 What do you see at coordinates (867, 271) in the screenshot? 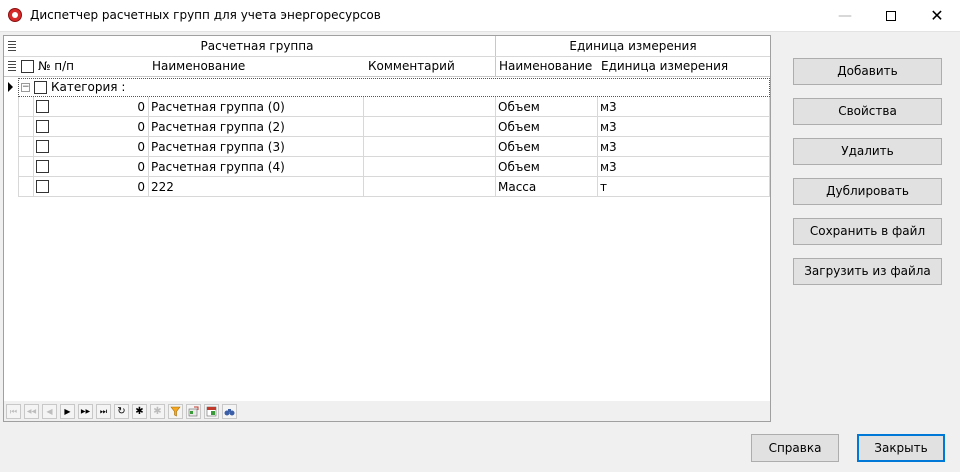
I see `load-from-file-button: Загрузить из файла` at bounding box center [867, 271].